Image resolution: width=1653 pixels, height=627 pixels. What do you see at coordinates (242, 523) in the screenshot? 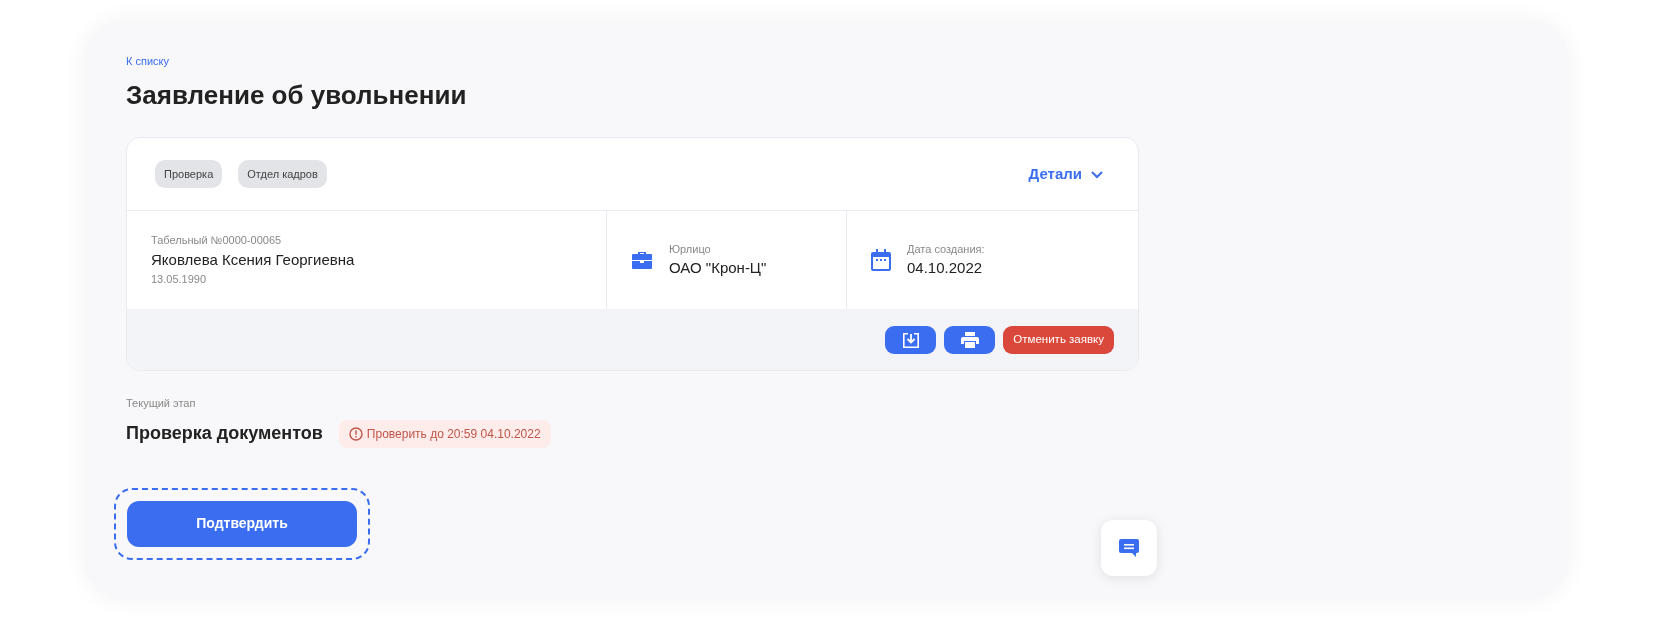
I see `confirm-button: Подтвердить` at bounding box center [242, 523].